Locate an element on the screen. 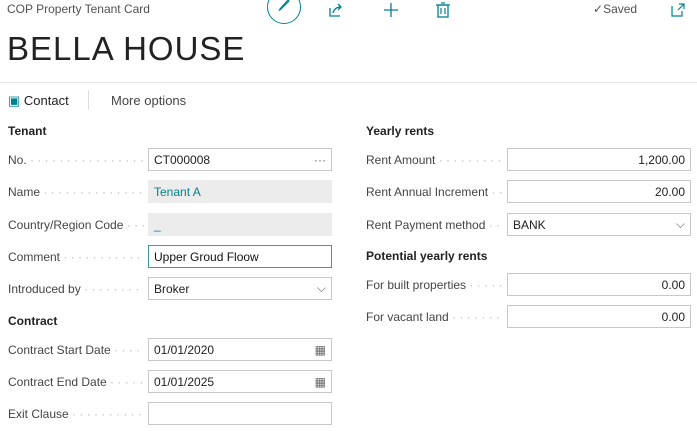 The height and width of the screenshot is (431, 697). rent-increment-label: Rent Annual Increment is located at coordinates (434, 193).